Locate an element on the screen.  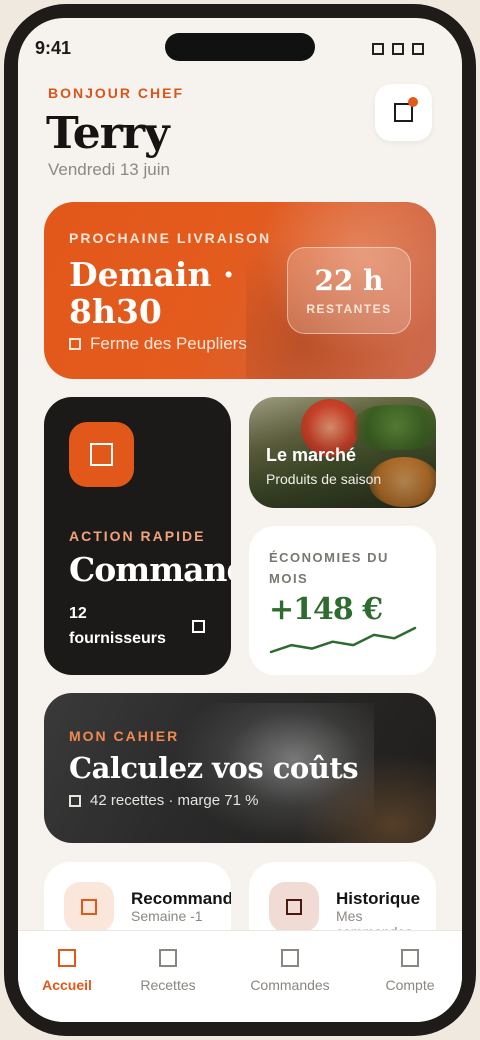
quick-order-icon-box is located at coordinates (101, 454).